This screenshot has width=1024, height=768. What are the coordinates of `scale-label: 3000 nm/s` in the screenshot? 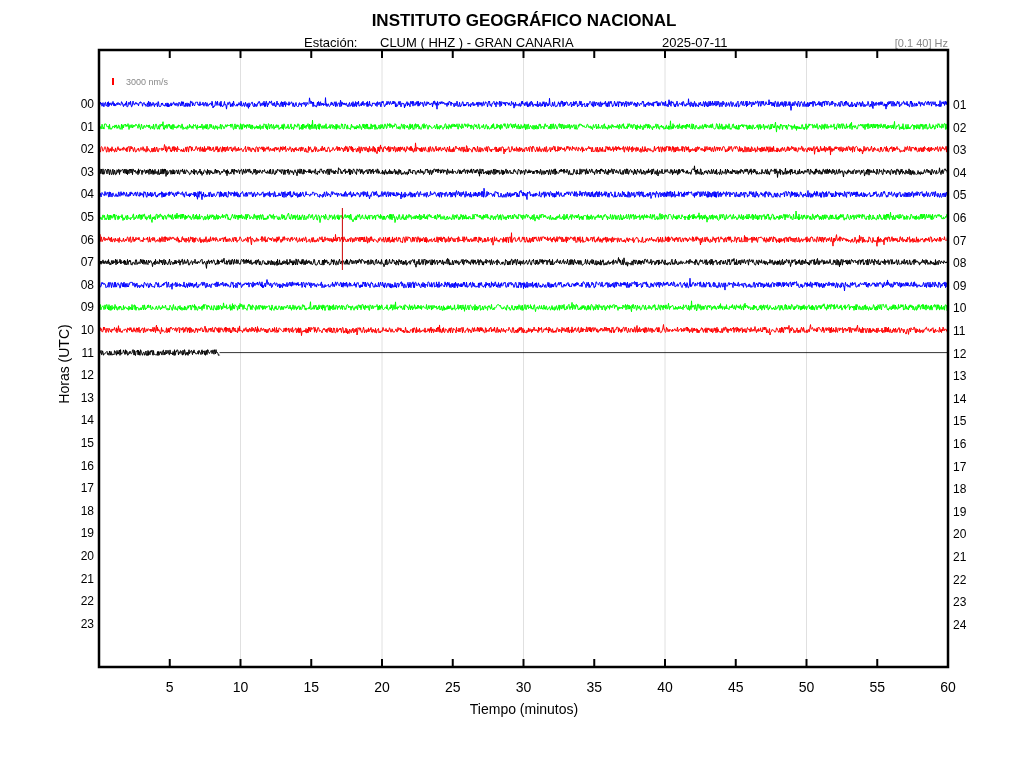 It's located at (147, 82).